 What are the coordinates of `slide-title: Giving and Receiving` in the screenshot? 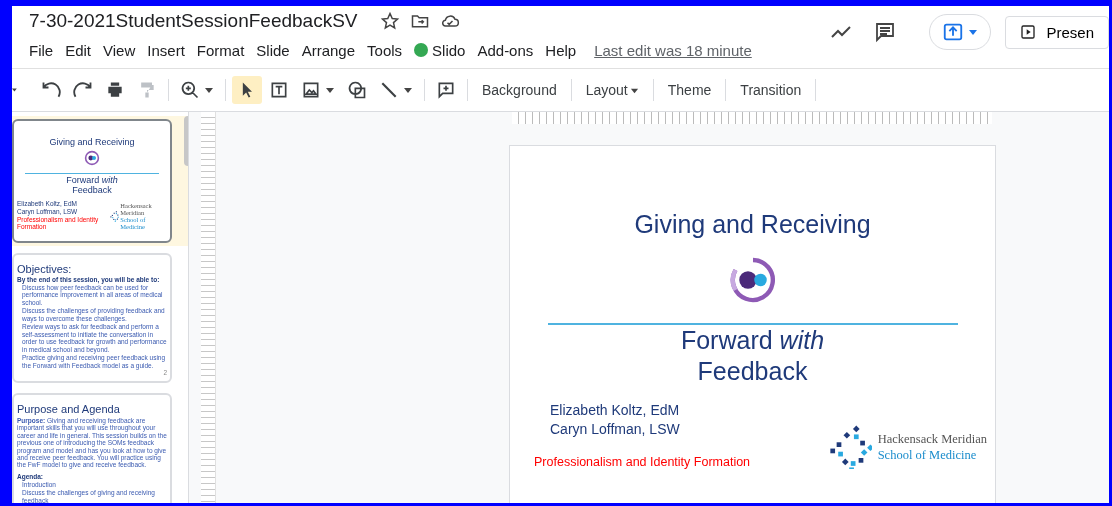 It's located at (752, 224).